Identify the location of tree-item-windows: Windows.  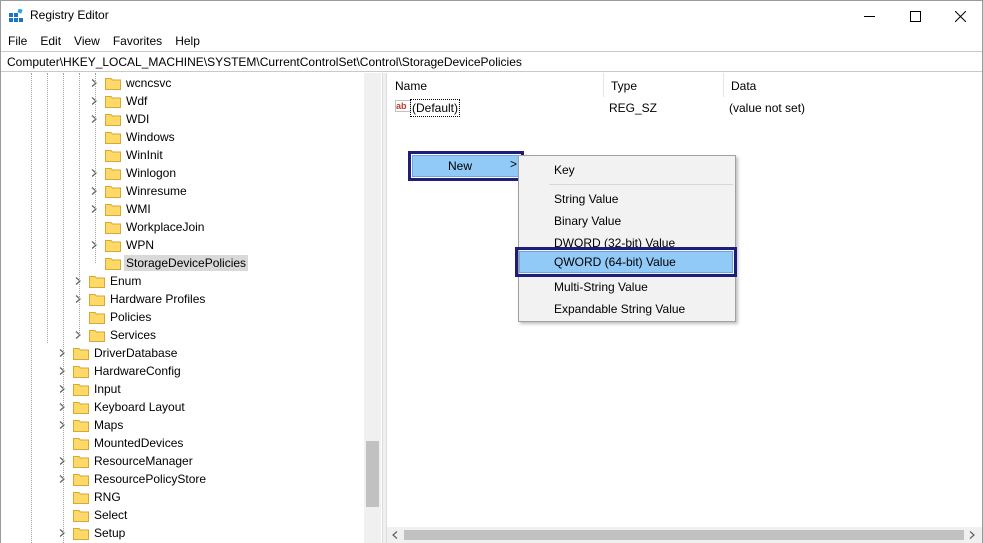
(133, 137).